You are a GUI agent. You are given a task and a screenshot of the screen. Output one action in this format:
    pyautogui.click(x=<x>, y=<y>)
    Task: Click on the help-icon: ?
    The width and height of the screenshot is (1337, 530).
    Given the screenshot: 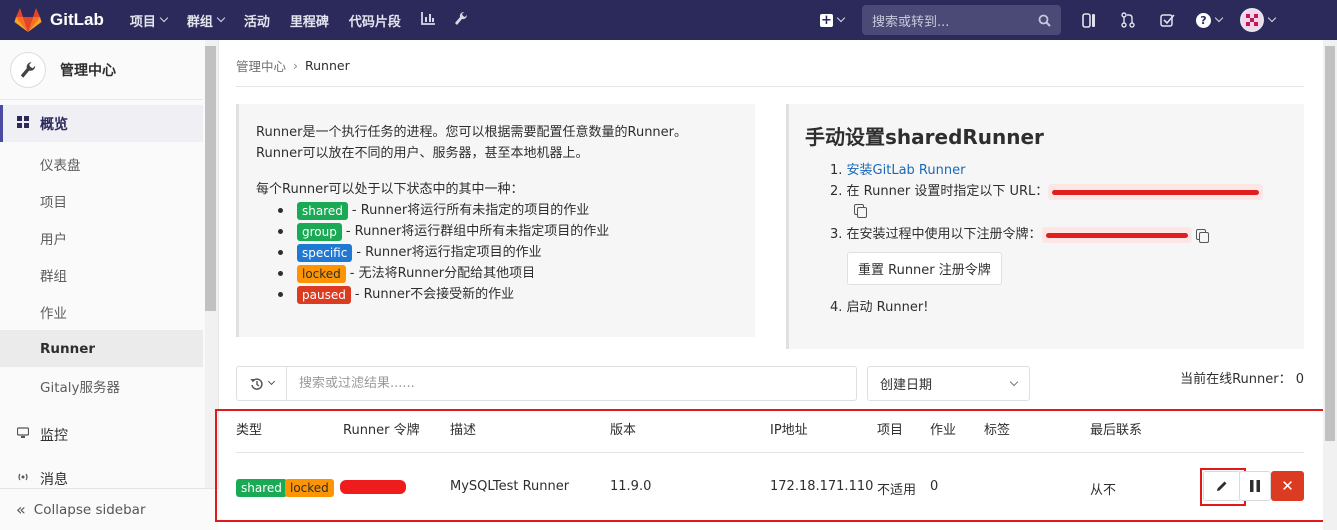 What is the action you would take?
    pyautogui.click(x=1203, y=20)
    